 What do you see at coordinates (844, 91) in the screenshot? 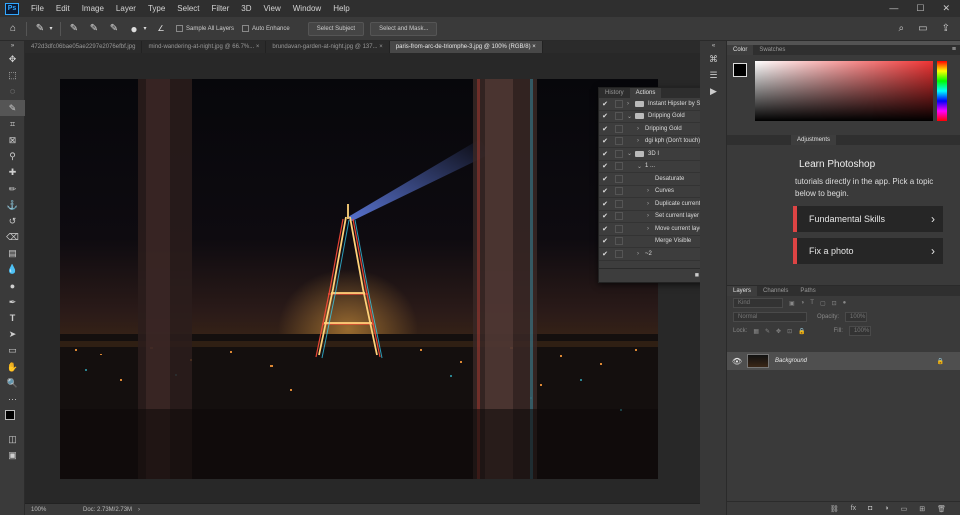
I see `color-spectrum` at bounding box center [844, 91].